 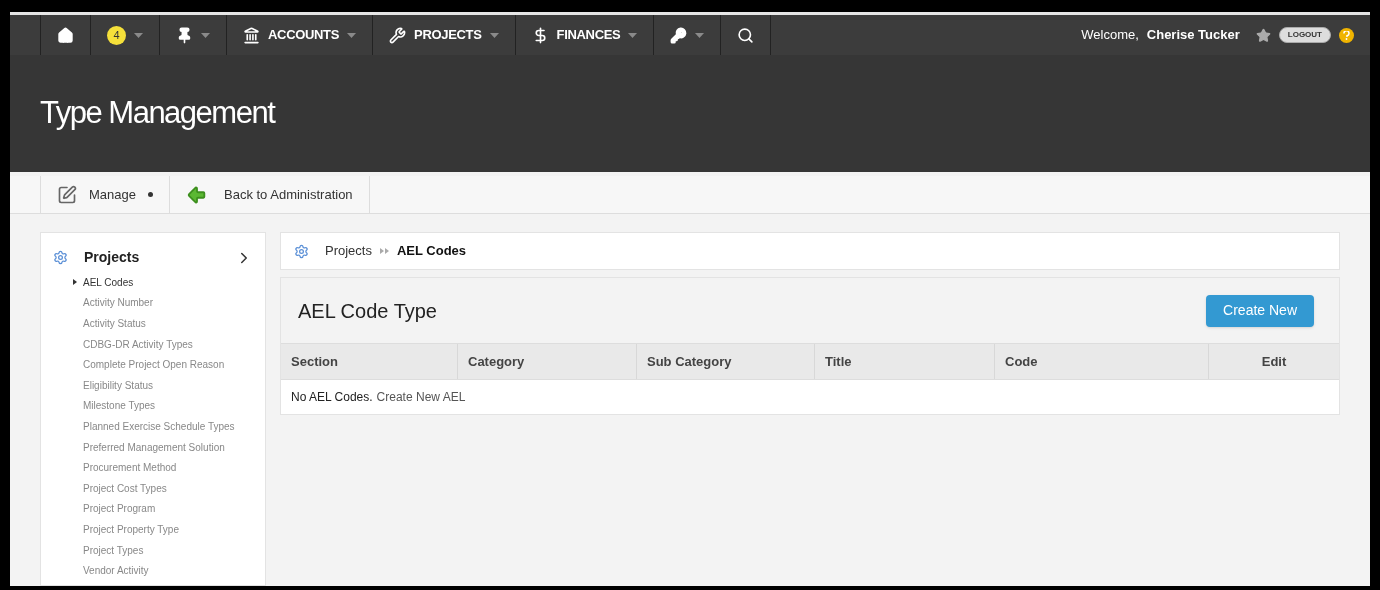 I want to click on sidebar-item: Planned Exercise Schedule Types, so click(x=168, y=426).